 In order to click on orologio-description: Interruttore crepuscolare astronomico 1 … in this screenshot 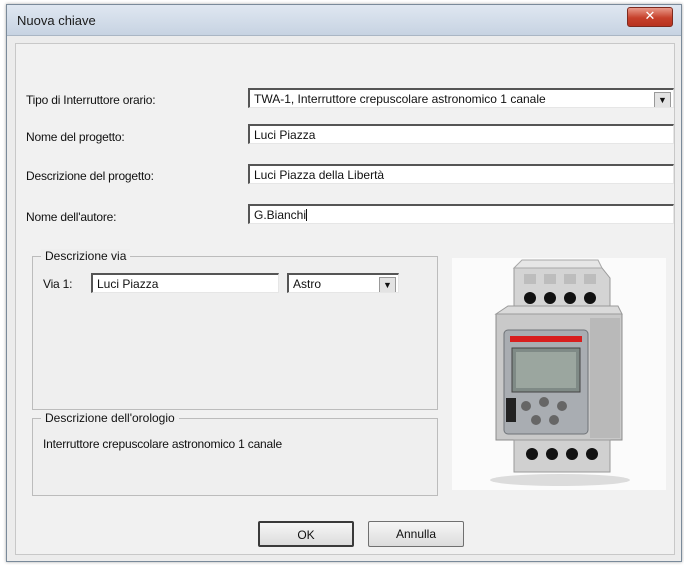, I will do `click(162, 444)`.